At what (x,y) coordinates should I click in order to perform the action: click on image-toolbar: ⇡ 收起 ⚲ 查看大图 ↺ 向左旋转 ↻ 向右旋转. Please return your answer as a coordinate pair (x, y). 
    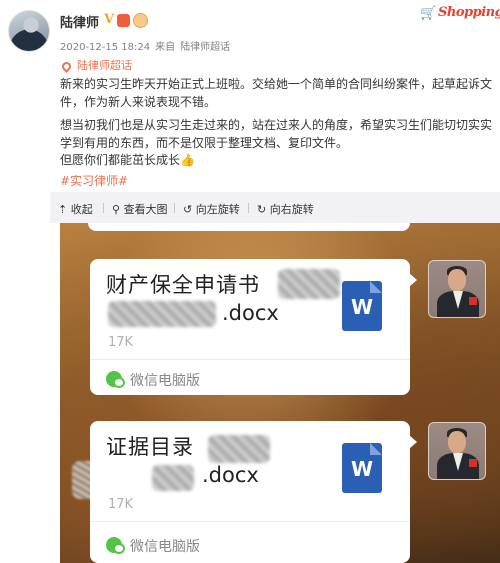
    Looking at the image, I should click on (275, 207).